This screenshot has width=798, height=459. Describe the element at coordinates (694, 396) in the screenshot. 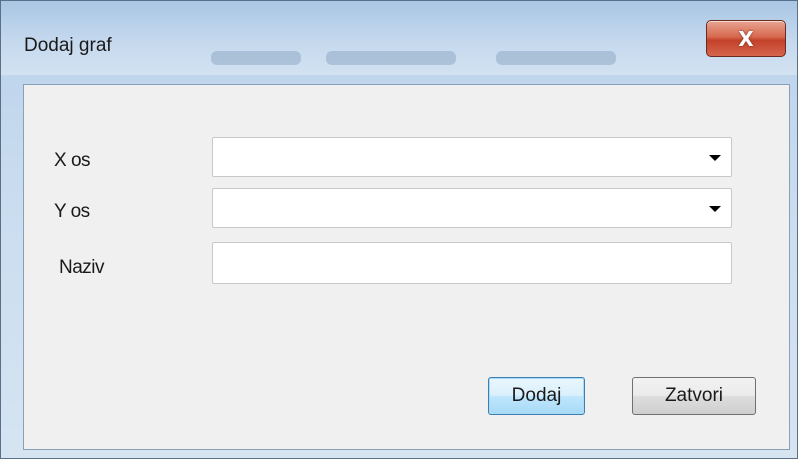

I see `close-button: Zatvori` at that location.